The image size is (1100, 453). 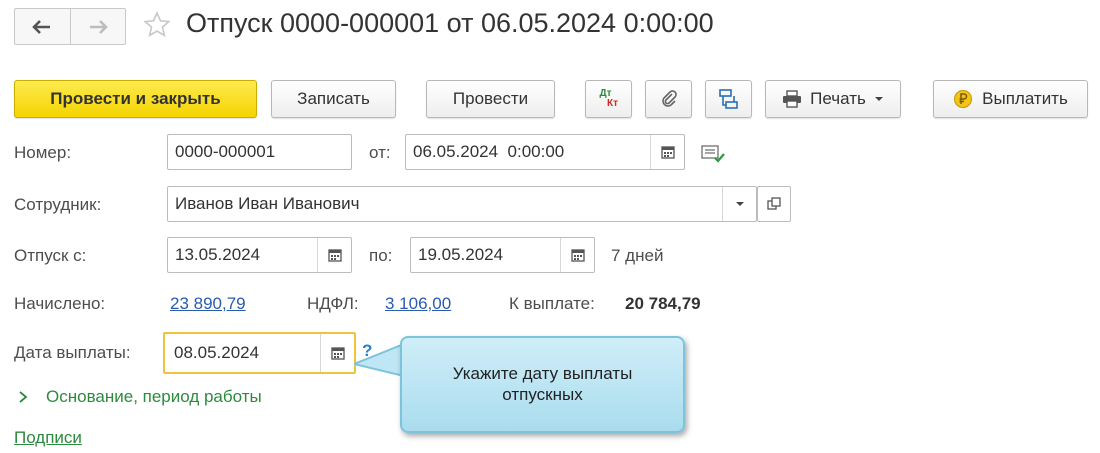 I want to click on payout-value: 20 784,79, so click(x=663, y=303).